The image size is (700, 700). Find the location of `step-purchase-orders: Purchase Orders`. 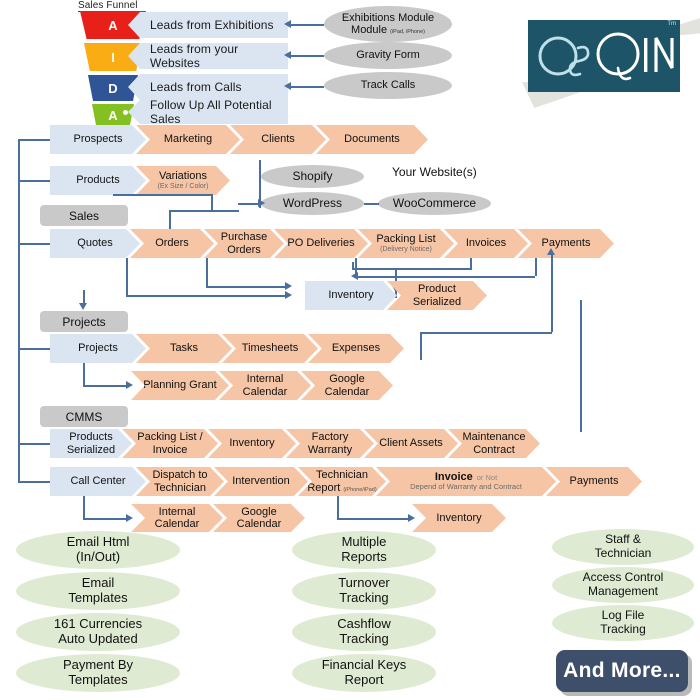

step-purchase-orders: Purchase Orders is located at coordinates (244, 243).